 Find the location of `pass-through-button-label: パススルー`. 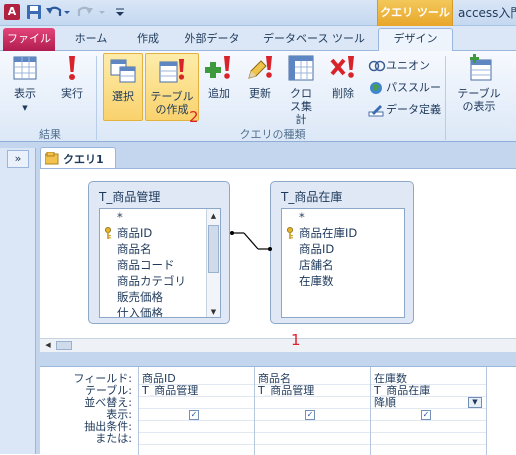

pass-through-button-label: パススルー is located at coordinates (413, 87).